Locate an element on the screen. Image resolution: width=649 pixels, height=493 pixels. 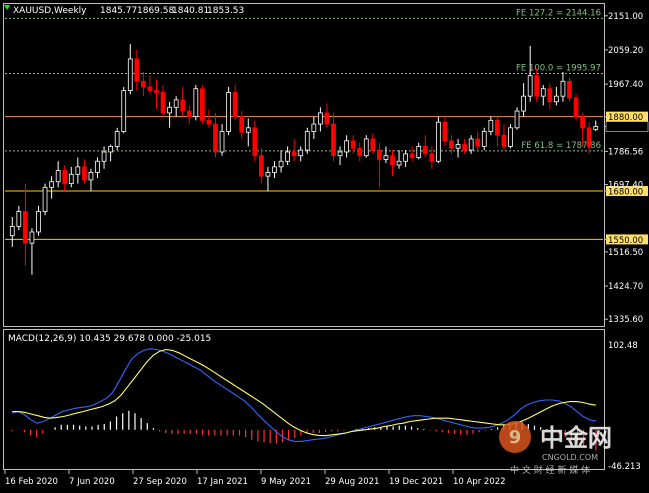
time-tick-label: 19 Dec 2021 is located at coordinates (416, 482).